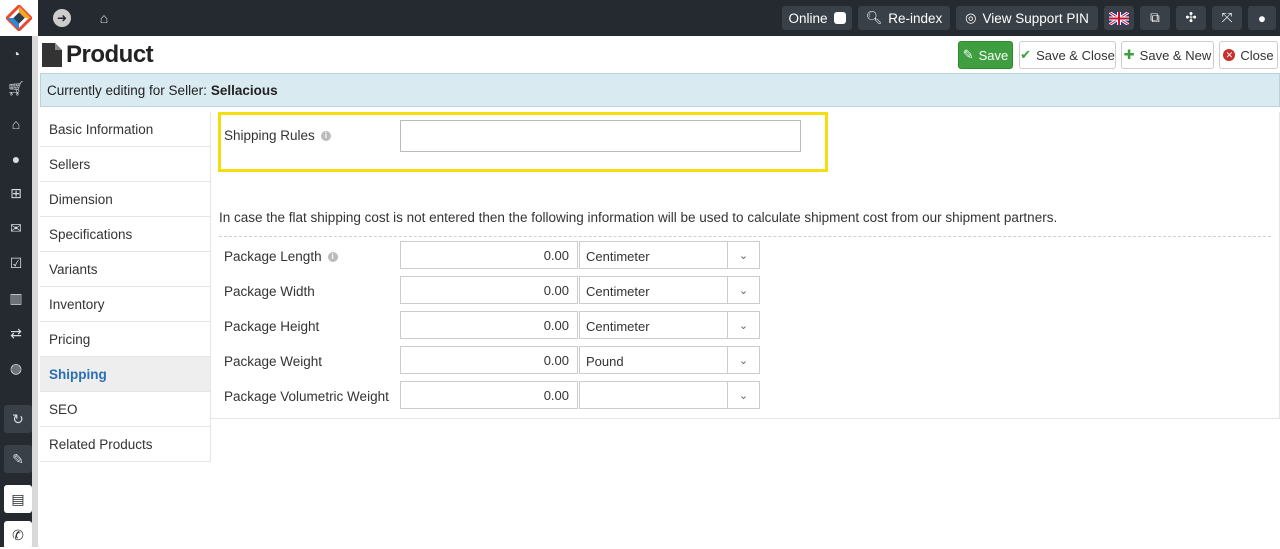 The height and width of the screenshot is (549, 1280). I want to click on package-volumetric-weight-label: Package Volumetric Weight, so click(306, 396).